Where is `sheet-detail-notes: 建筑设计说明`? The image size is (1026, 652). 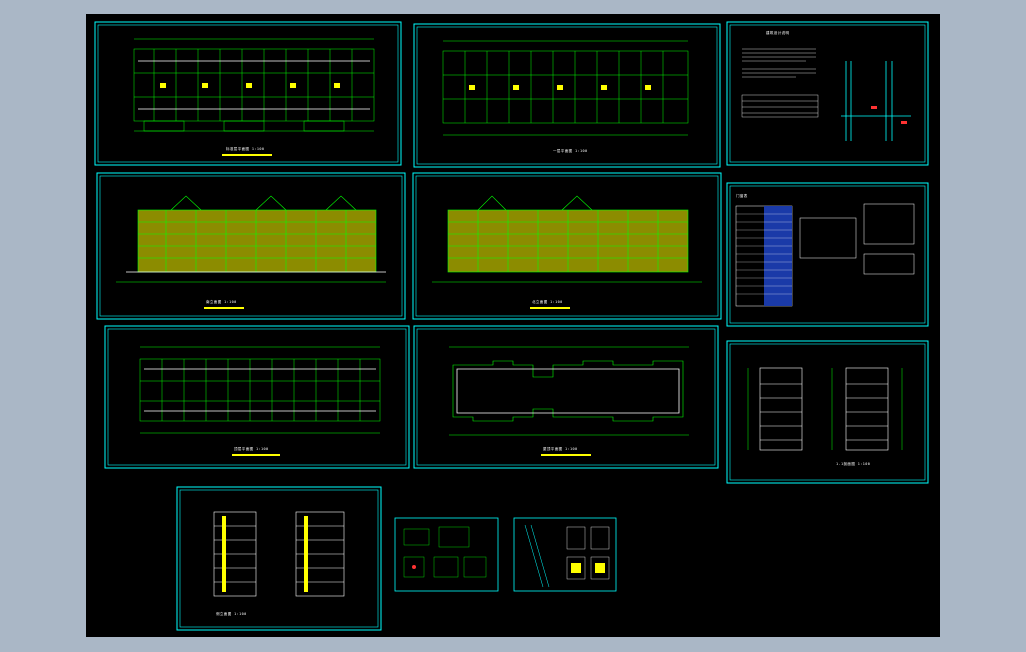
sheet-detail-notes: 建筑设计说明 is located at coordinates (827, 93).